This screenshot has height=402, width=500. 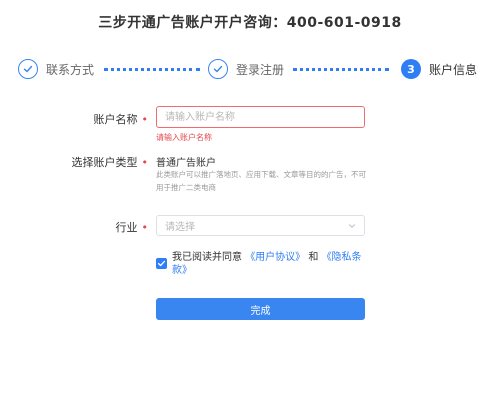 I want to click on account-type-description: 此类账户可以推广落地页、应用下载、文章等目的的广告，不可用于推广二类电商, so click(x=261, y=181).